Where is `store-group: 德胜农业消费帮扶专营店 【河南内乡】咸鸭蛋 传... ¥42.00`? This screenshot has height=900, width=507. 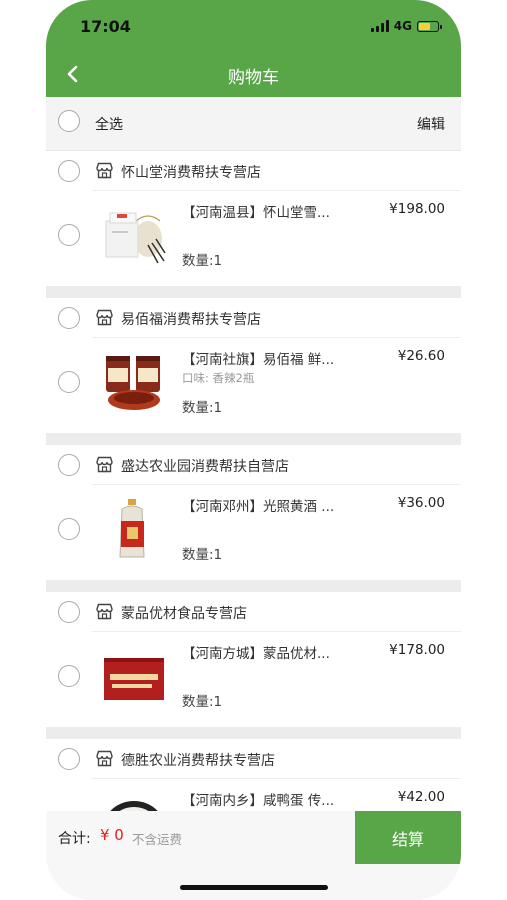 store-group: 德胜农业消费帮扶专营店 【河南内乡】咸鸭蛋 传... ¥42.00 is located at coordinates (253, 775).